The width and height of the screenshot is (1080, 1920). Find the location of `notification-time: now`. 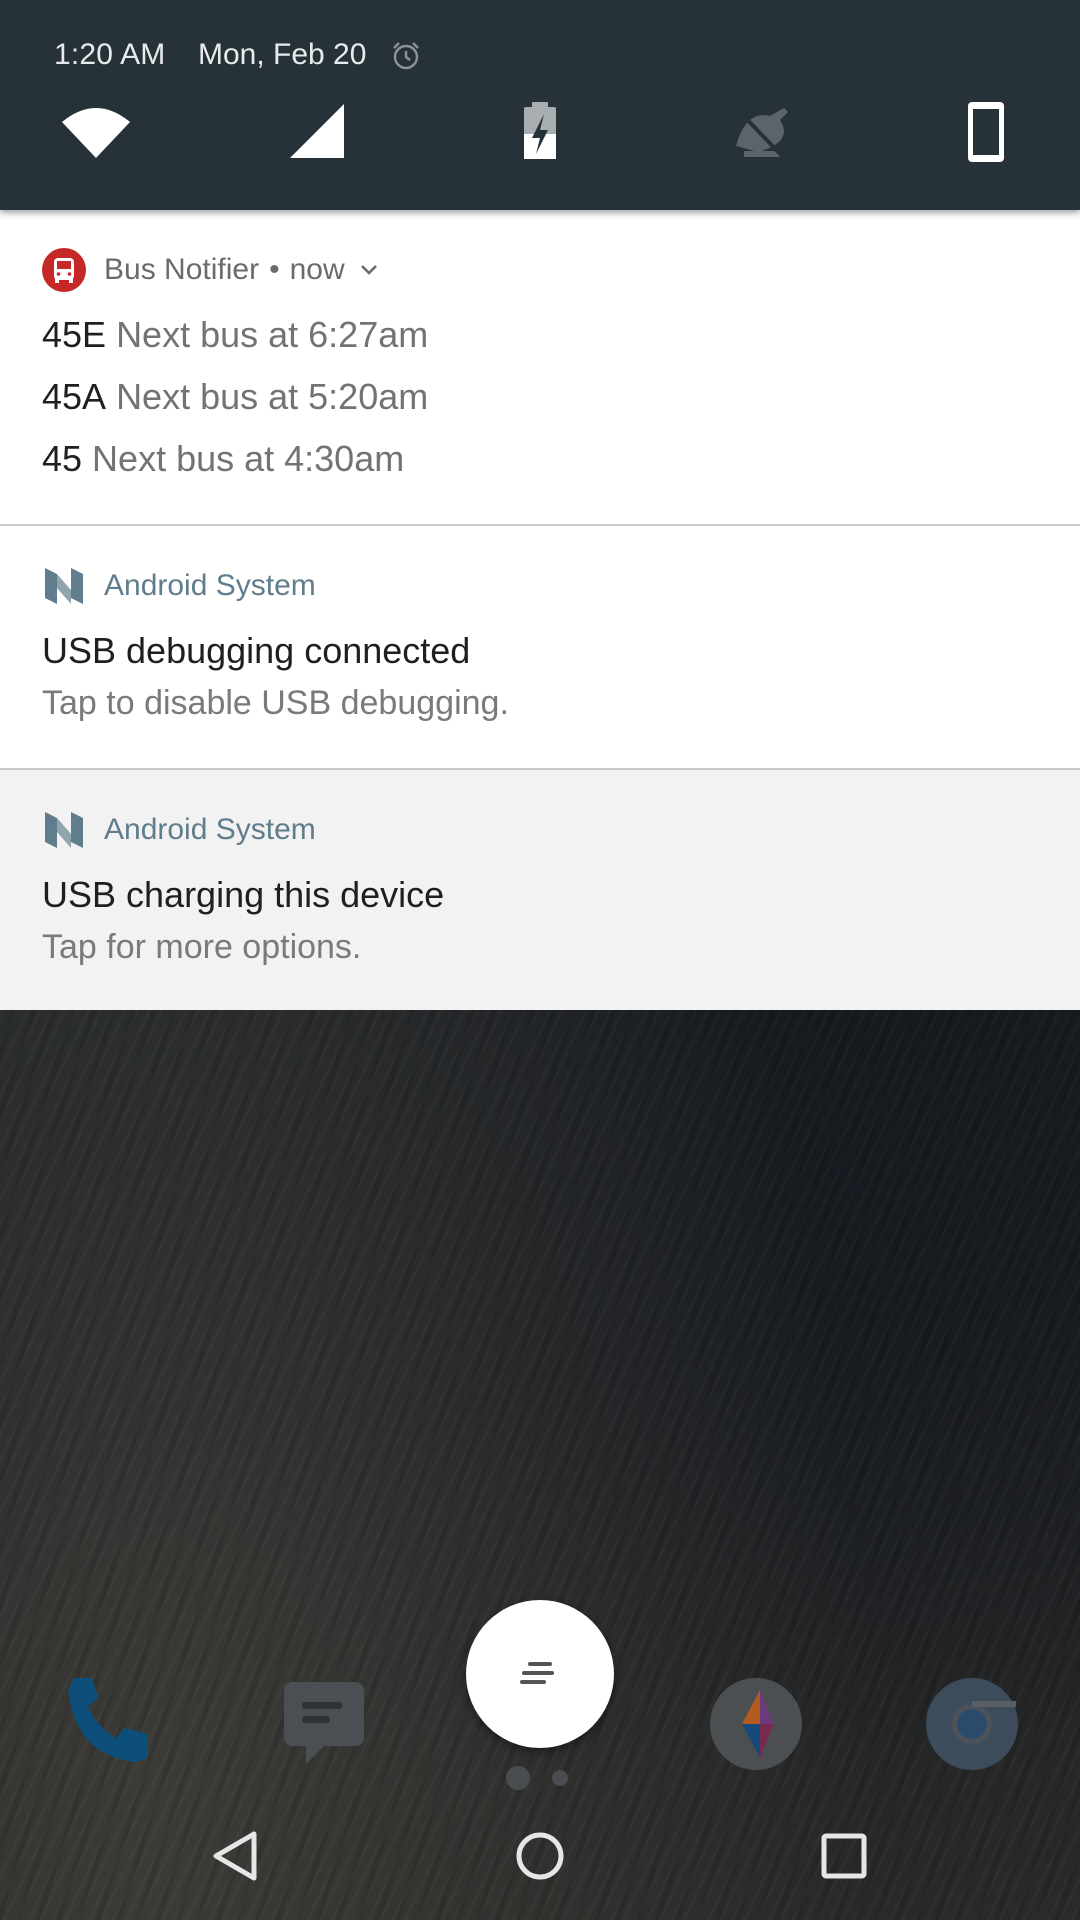

notification-time: now is located at coordinates (317, 269).